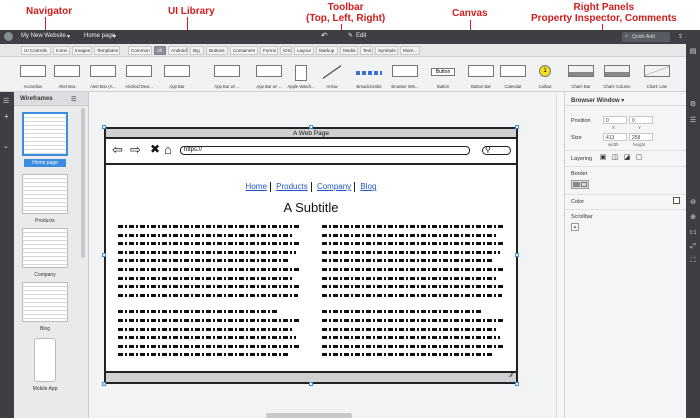 This screenshot has width=700, height=418. Describe the element at coordinates (82, 50) in the screenshot. I see `library-tab-images: Images` at that location.